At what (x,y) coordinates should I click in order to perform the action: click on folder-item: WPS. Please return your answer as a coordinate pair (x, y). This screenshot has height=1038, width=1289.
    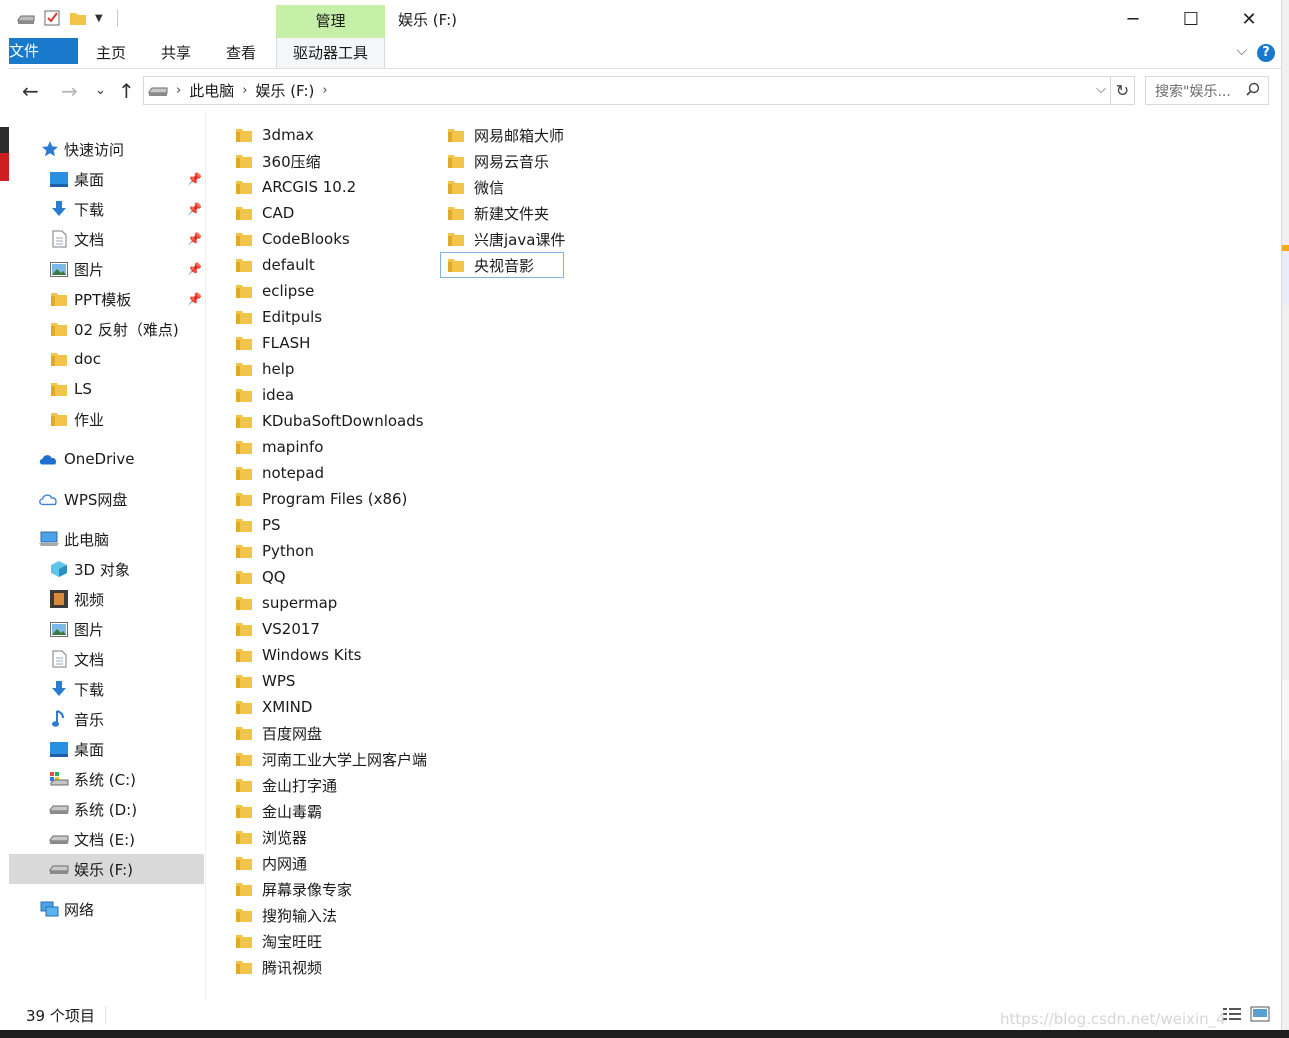
    Looking at the image, I should click on (265, 681).